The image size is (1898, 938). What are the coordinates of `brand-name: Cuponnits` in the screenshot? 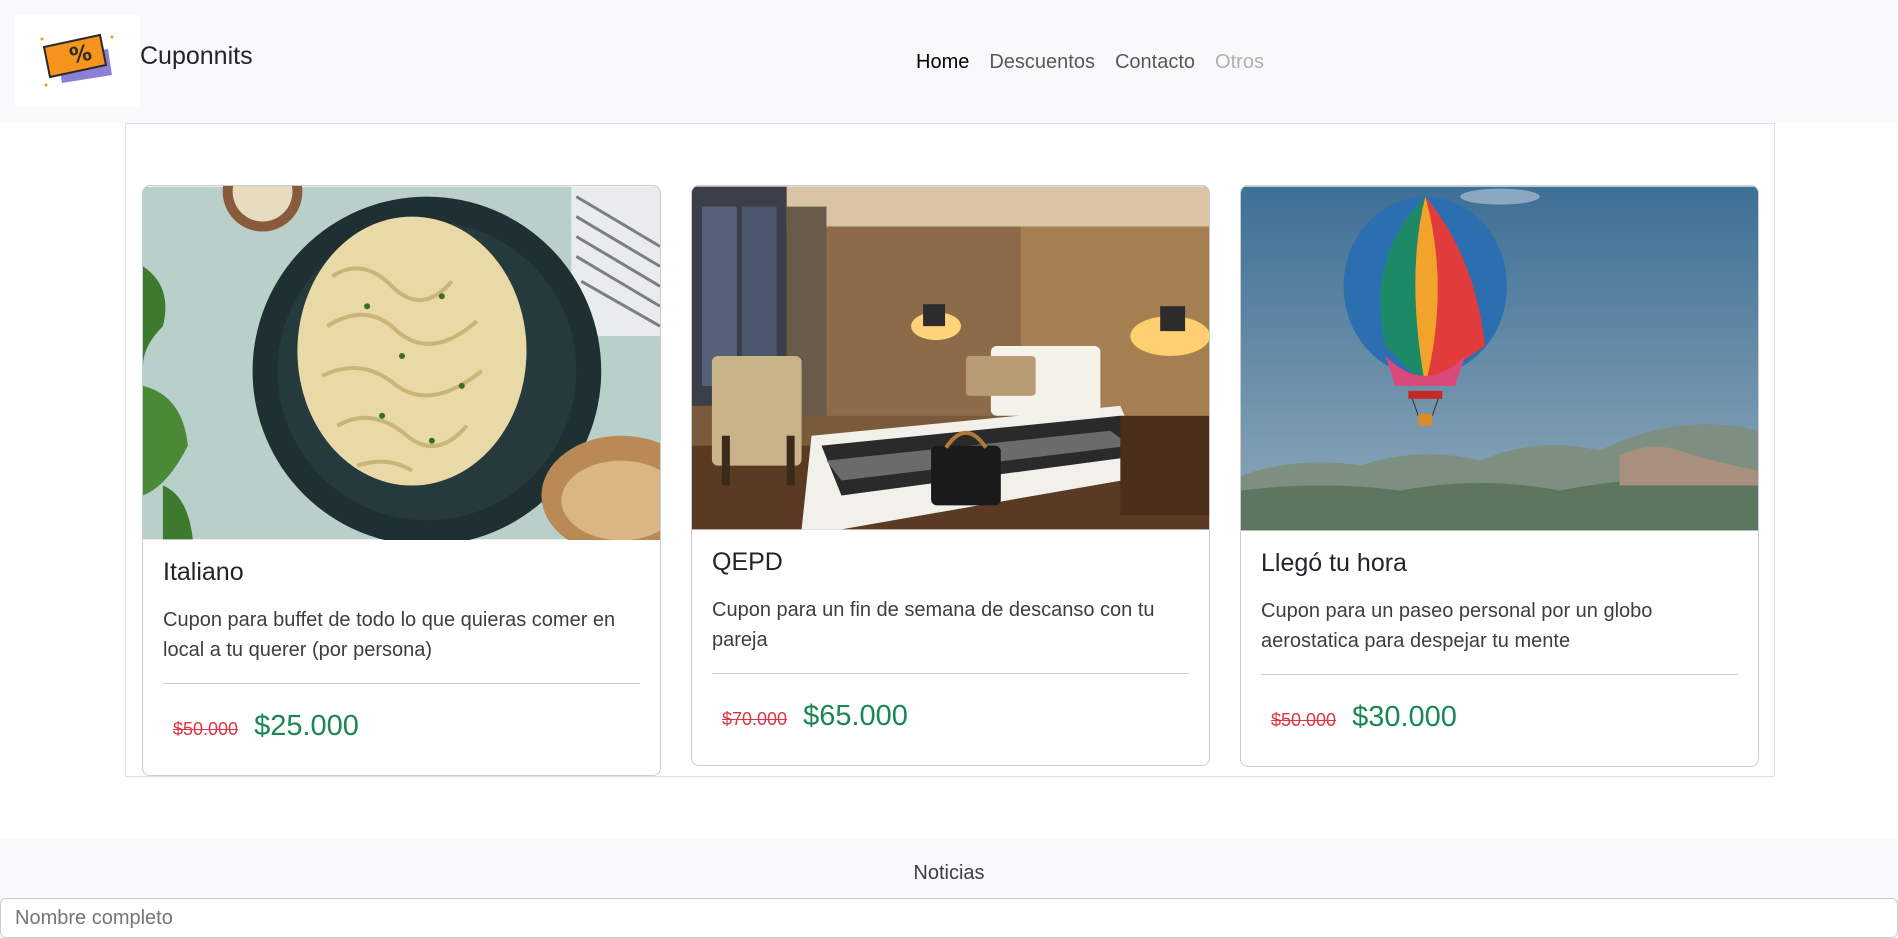 It's located at (196, 56).